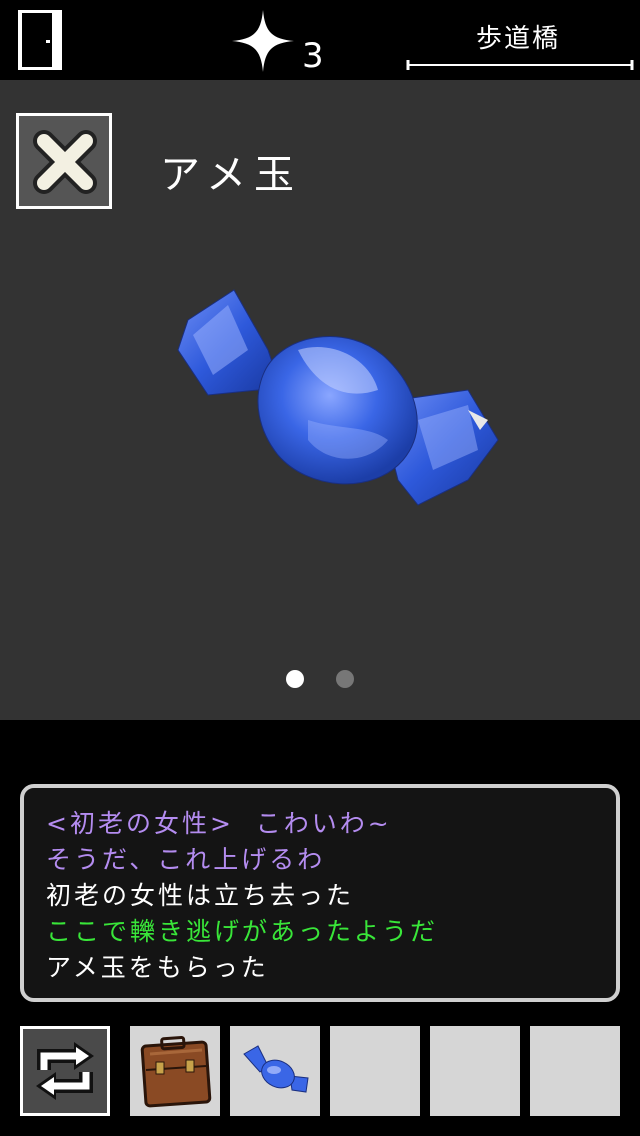 The height and width of the screenshot is (1136, 640). I want to click on close-x-icon, so click(65, 162).